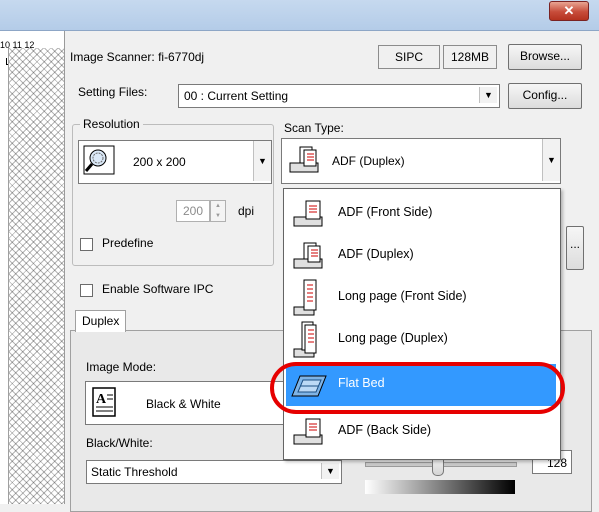 The image size is (599, 512). I want to click on sipc-indicator: SIPC, so click(409, 57).